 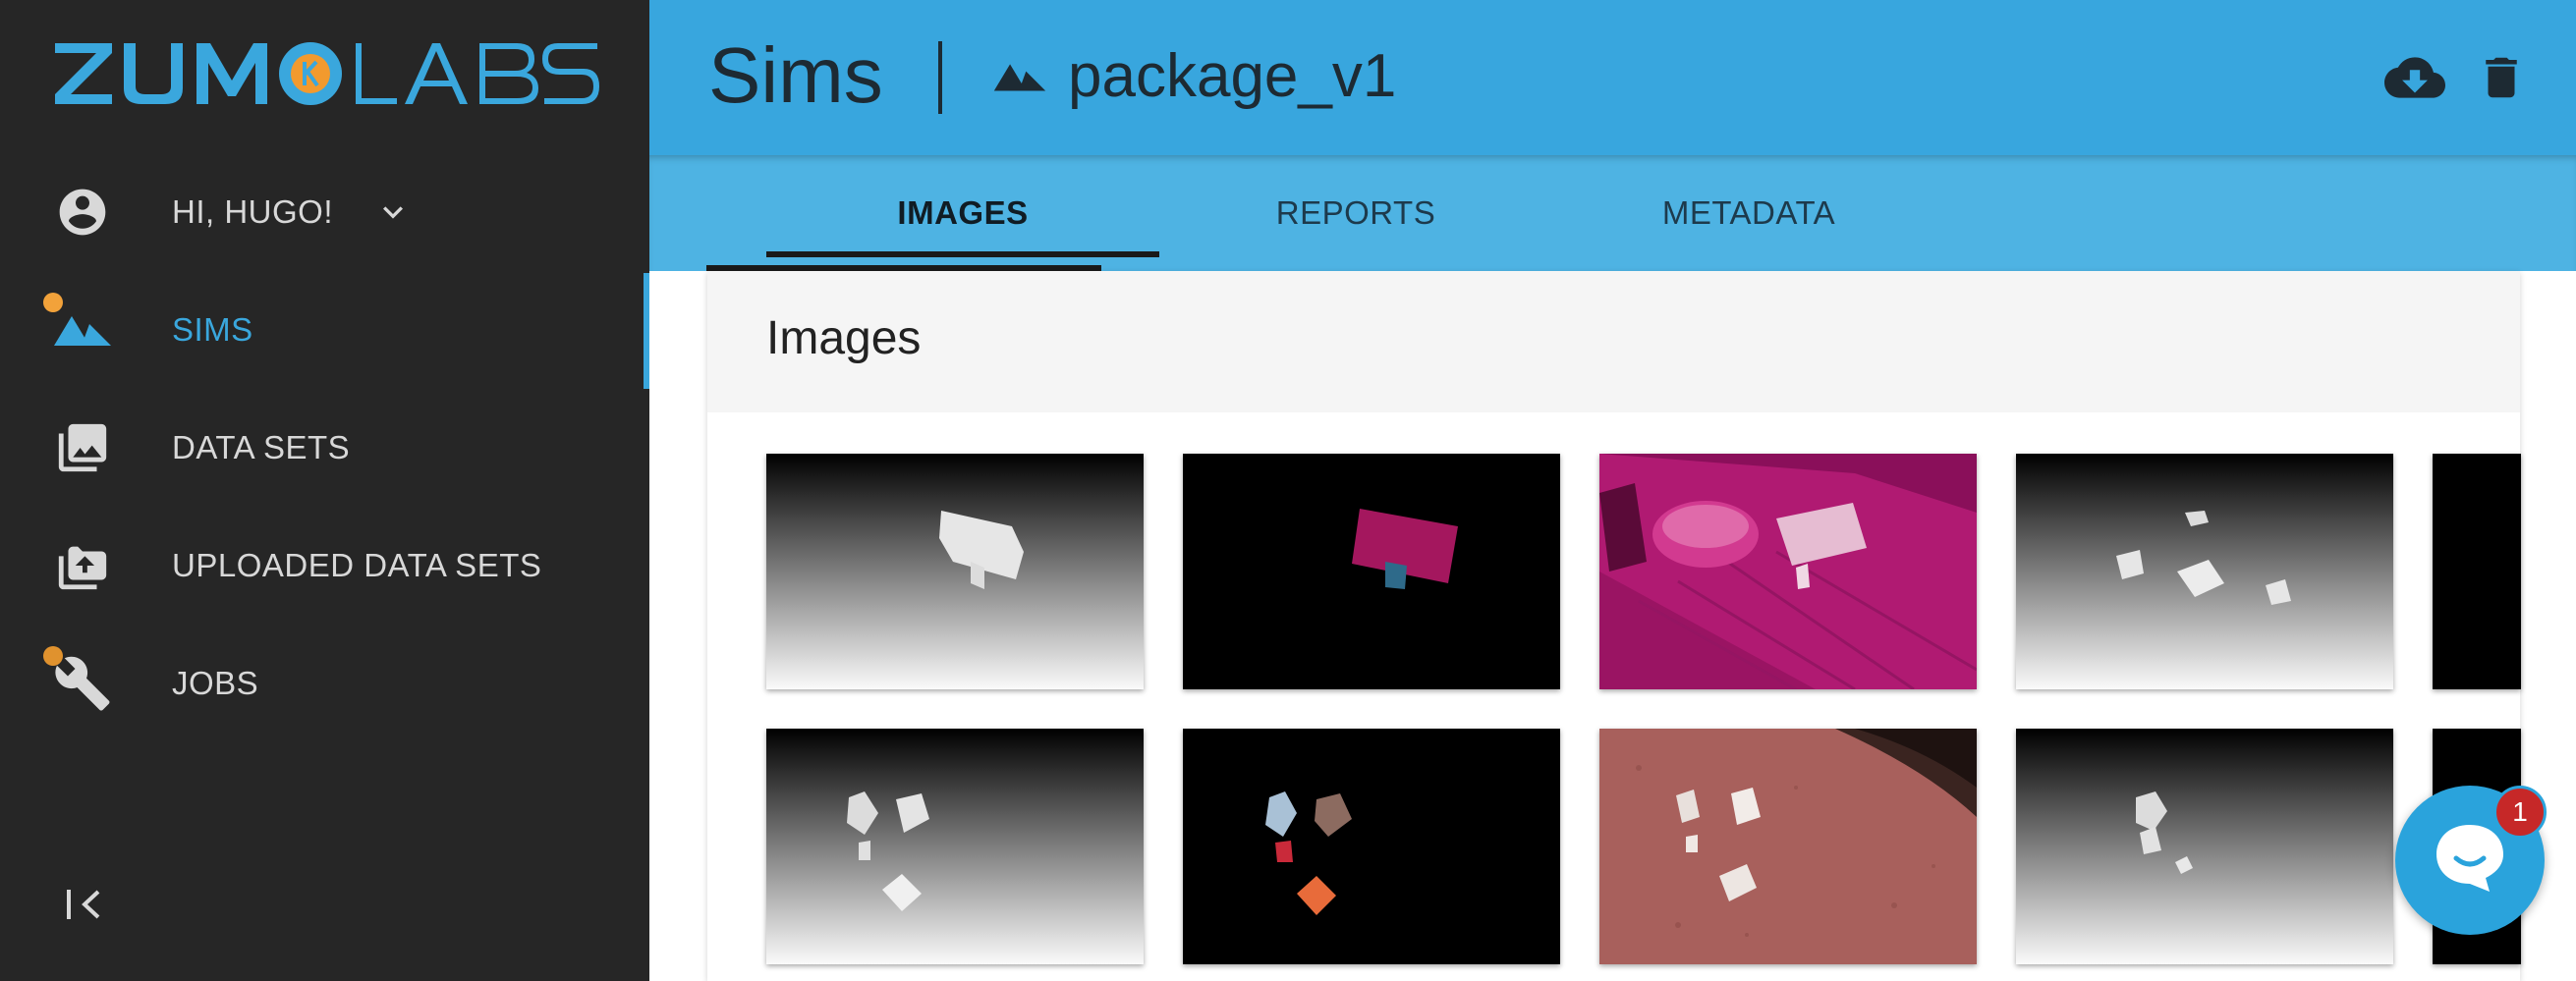 I want to click on sidebar-item-sims: SIMS, so click(x=324, y=330).